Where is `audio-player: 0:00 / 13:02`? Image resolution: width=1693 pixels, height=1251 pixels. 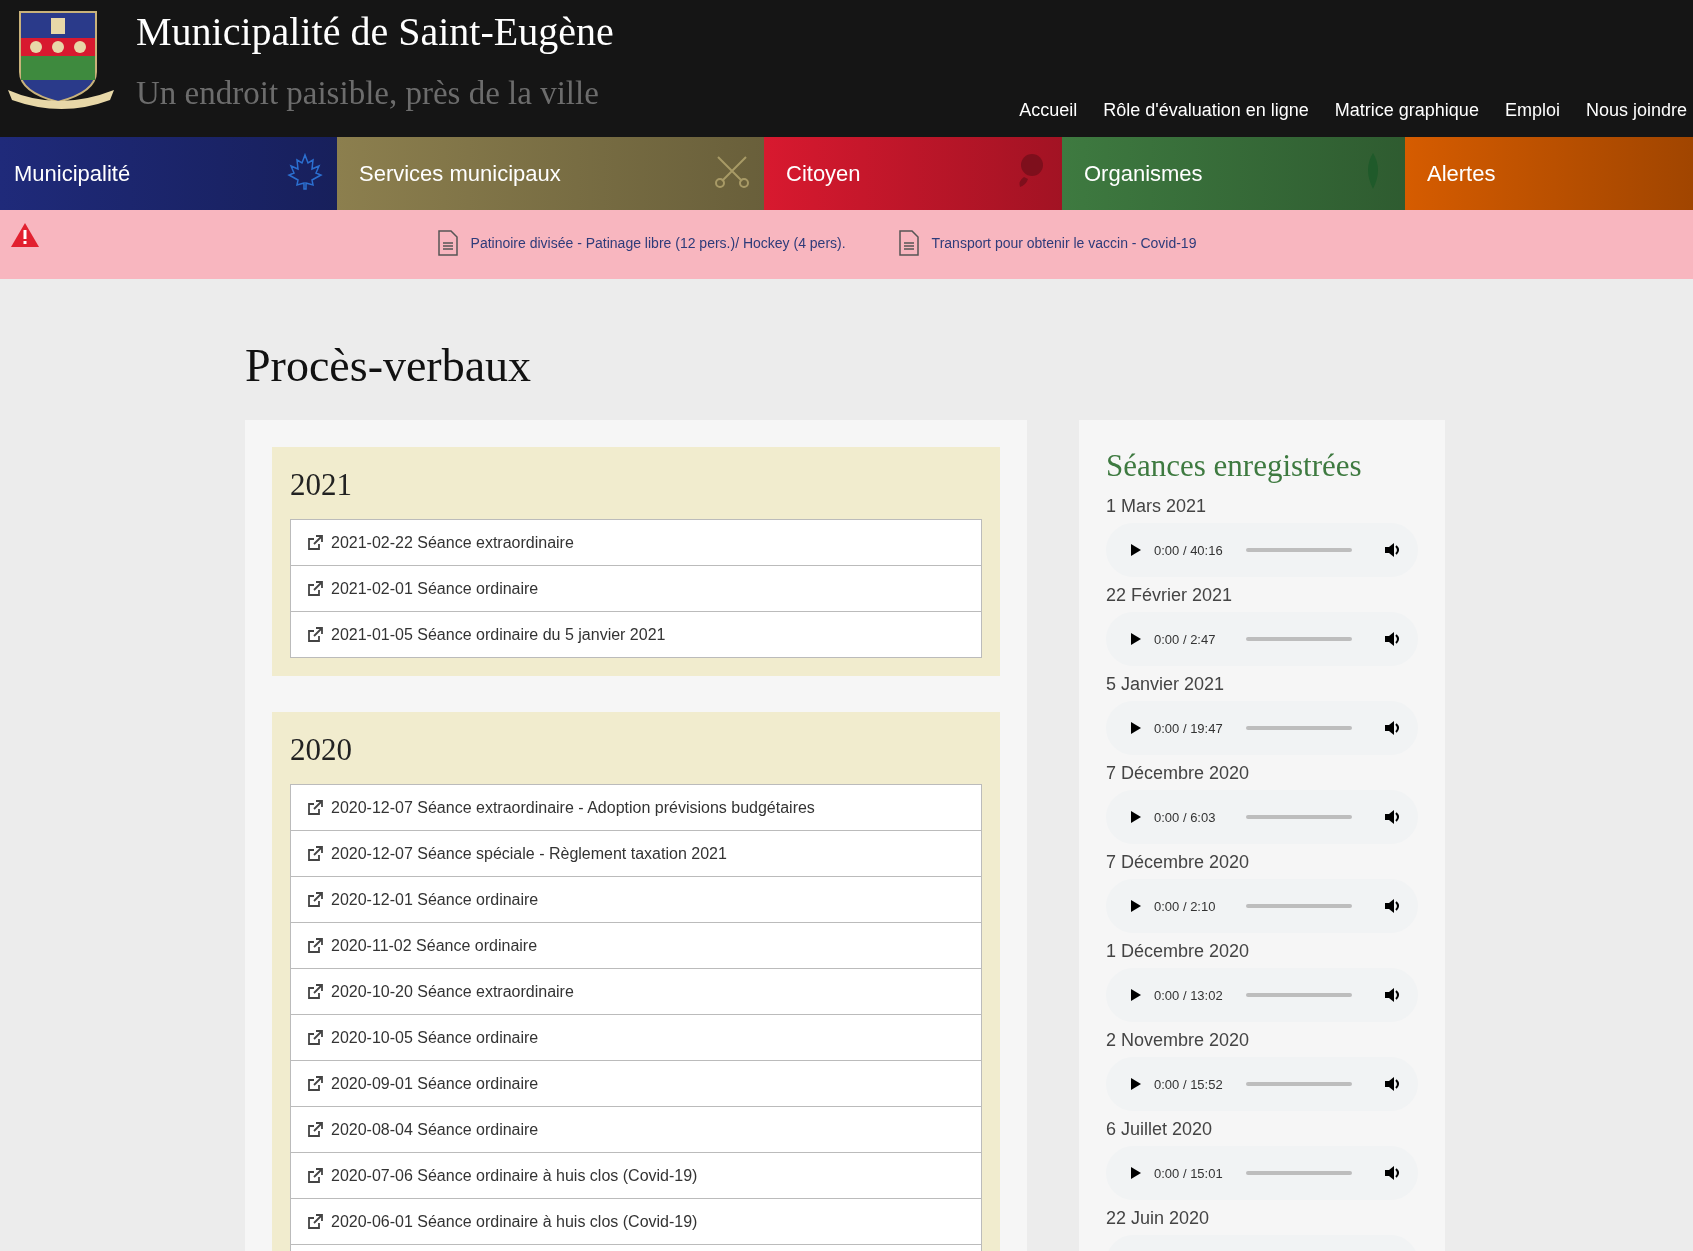
audio-player: 0:00 / 13:02 is located at coordinates (1262, 995).